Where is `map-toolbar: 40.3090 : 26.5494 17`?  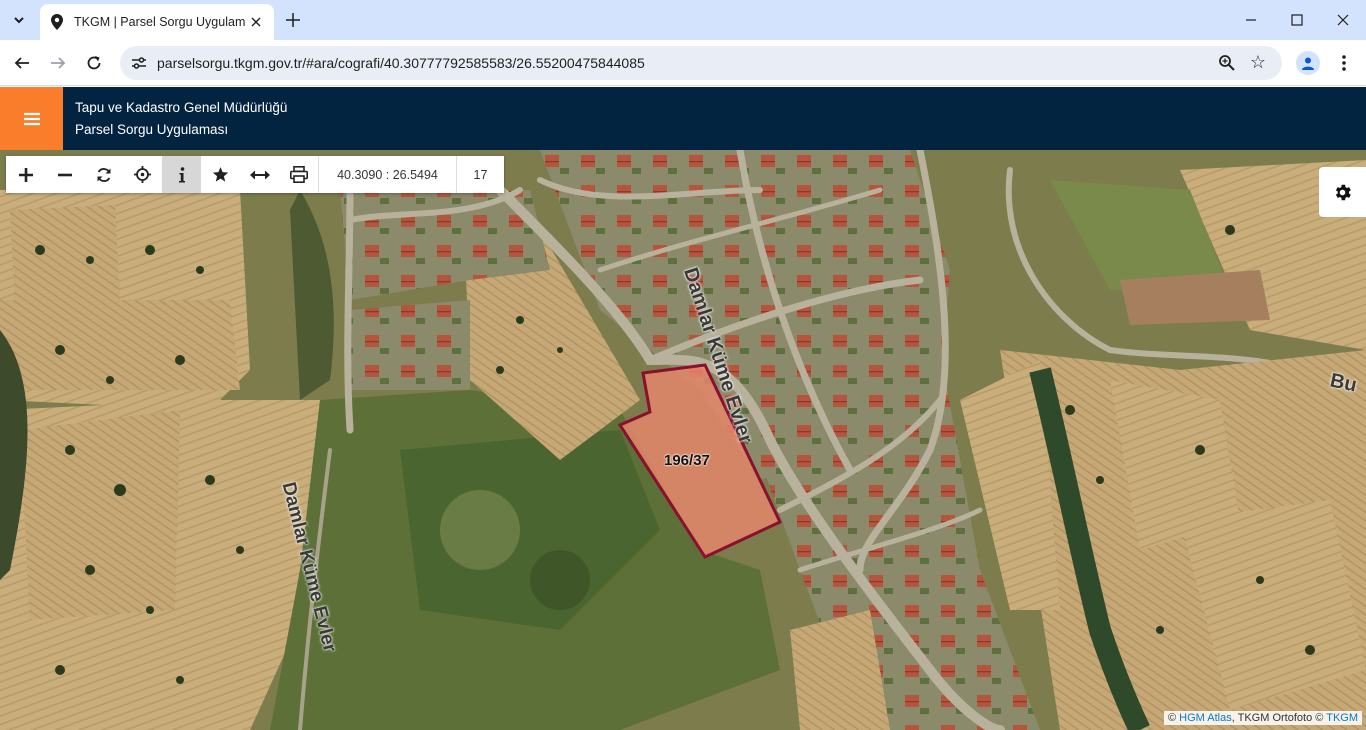
map-toolbar: 40.3090 : 26.5494 17 is located at coordinates (255, 174).